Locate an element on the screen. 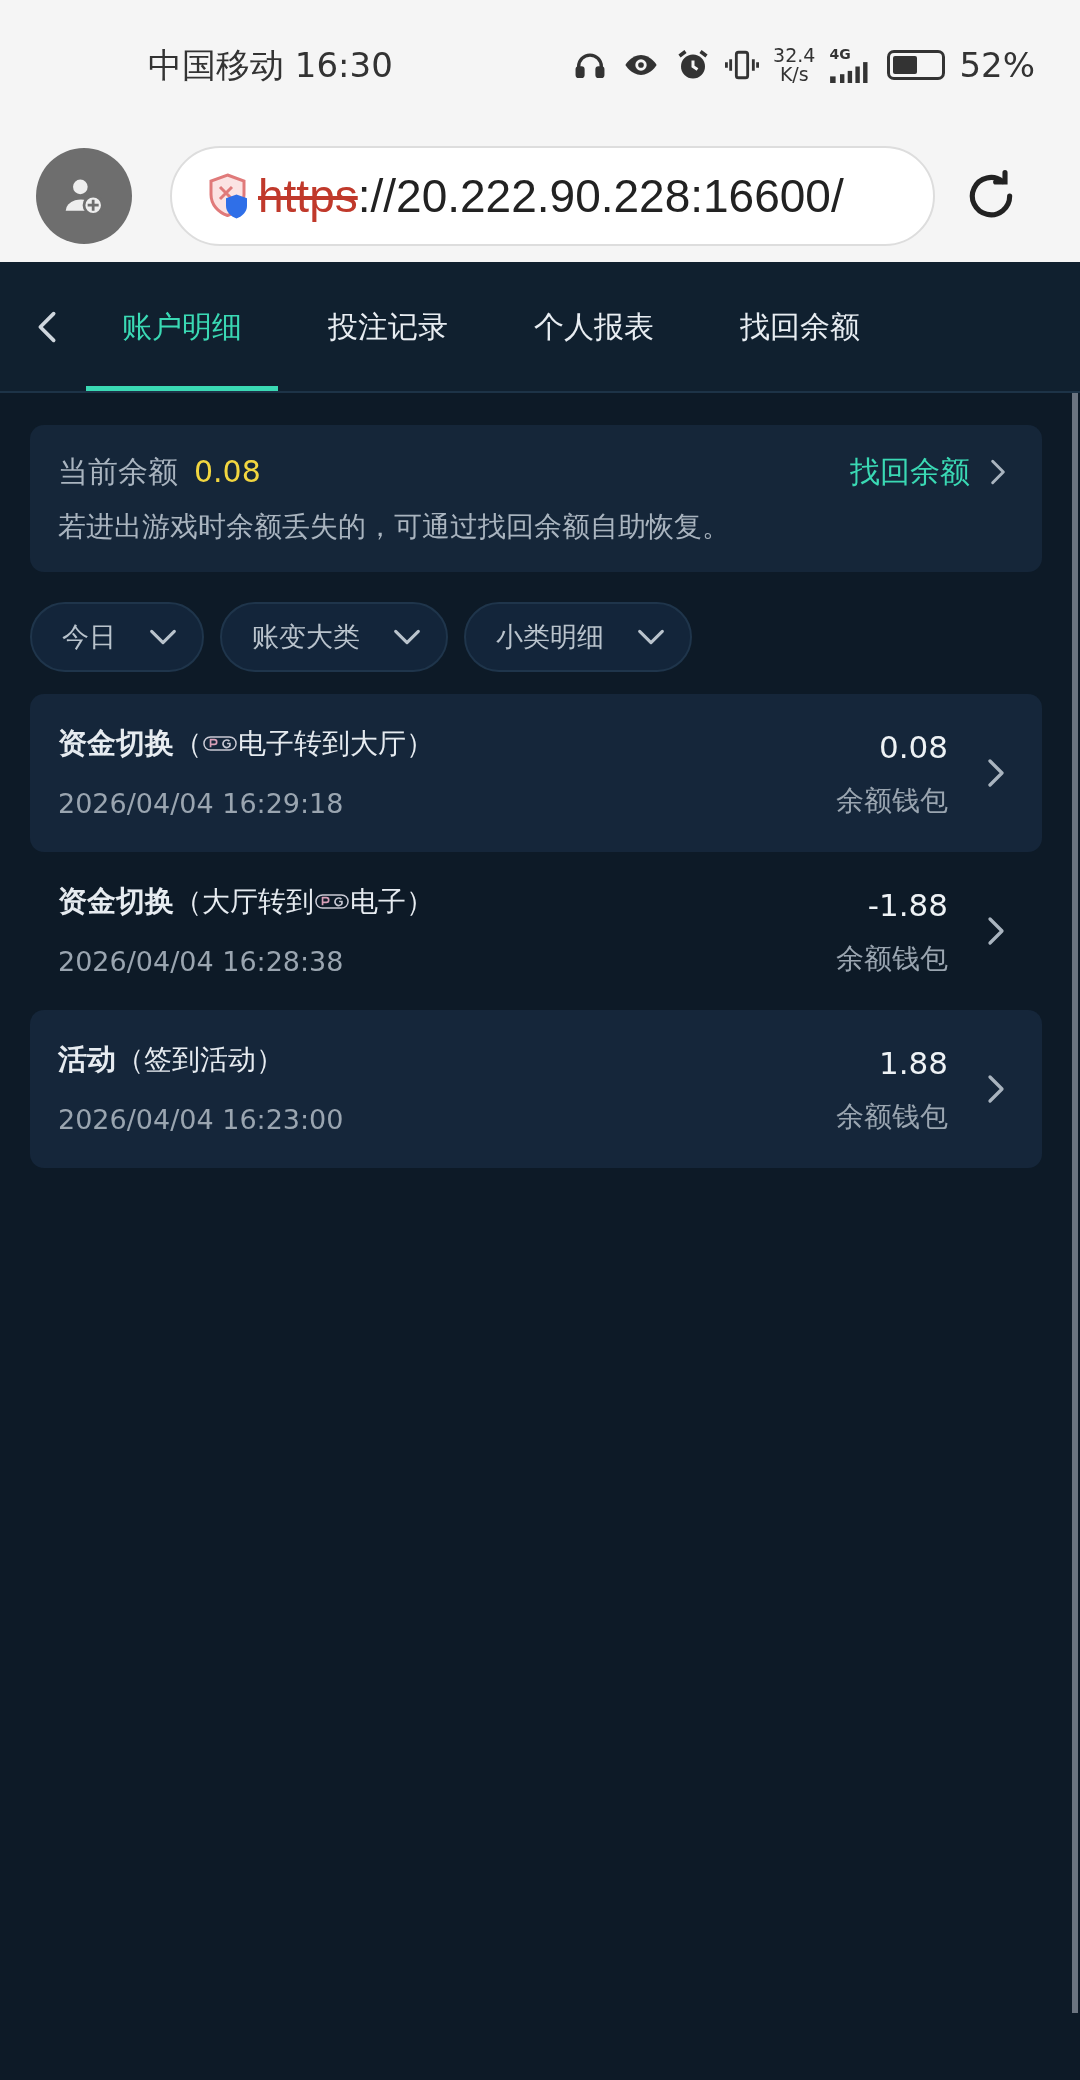 The width and height of the screenshot is (1080, 2080). balance-amount: 0.08 is located at coordinates (227, 472).